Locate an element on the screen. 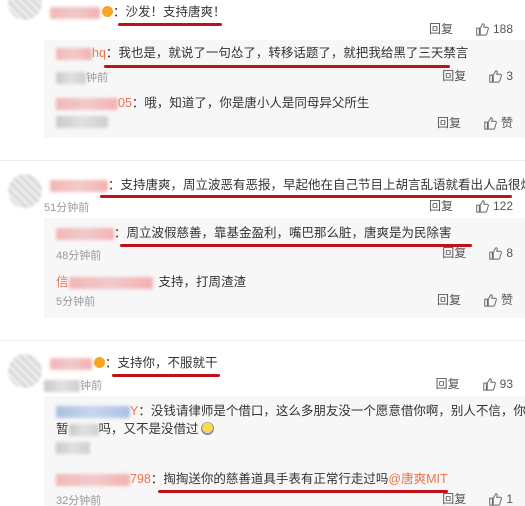 This screenshot has width=525, height=506. timestamp: 51分钟前 is located at coordinates (67, 208).